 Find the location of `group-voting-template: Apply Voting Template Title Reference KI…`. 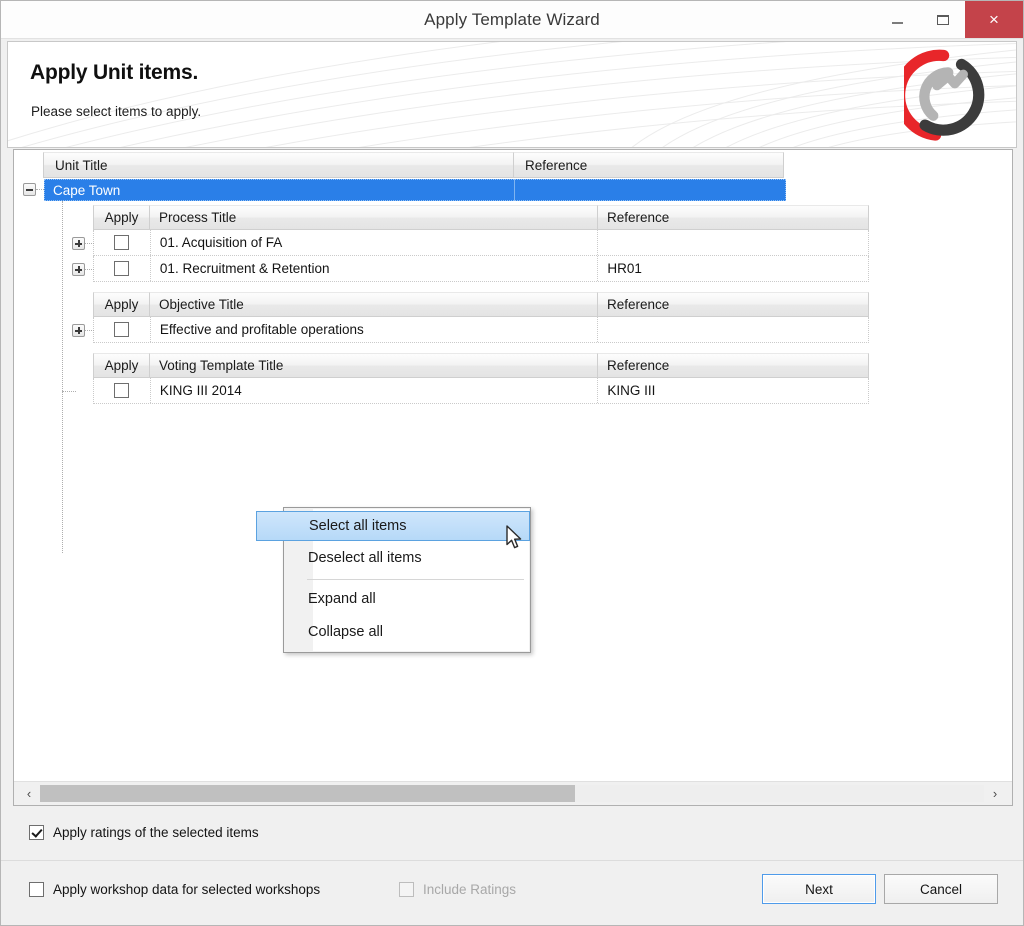

group-voting-template: Apply Voting Template Title Reference KI… is located at coordinates (481, 378).